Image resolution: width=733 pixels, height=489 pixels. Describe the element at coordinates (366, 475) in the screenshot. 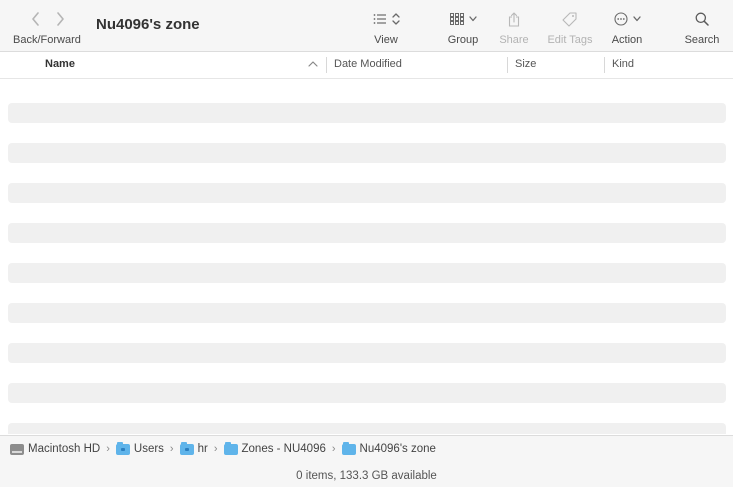

I see `status-bar: 0 items, 133.3 GB available` at that location.